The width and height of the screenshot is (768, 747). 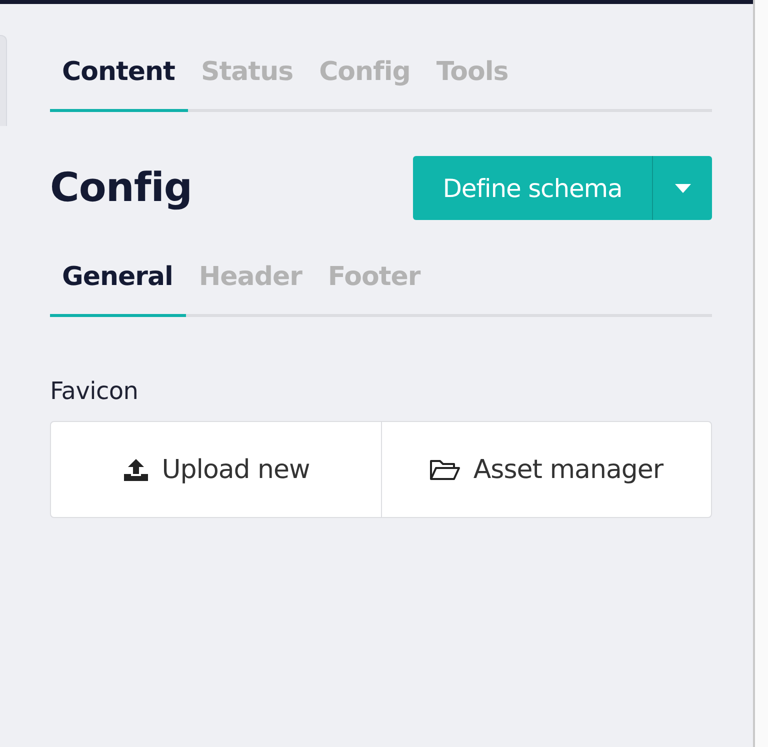 I want to click on asset-manager-button: Asset manager, so click(x=545, y=469).